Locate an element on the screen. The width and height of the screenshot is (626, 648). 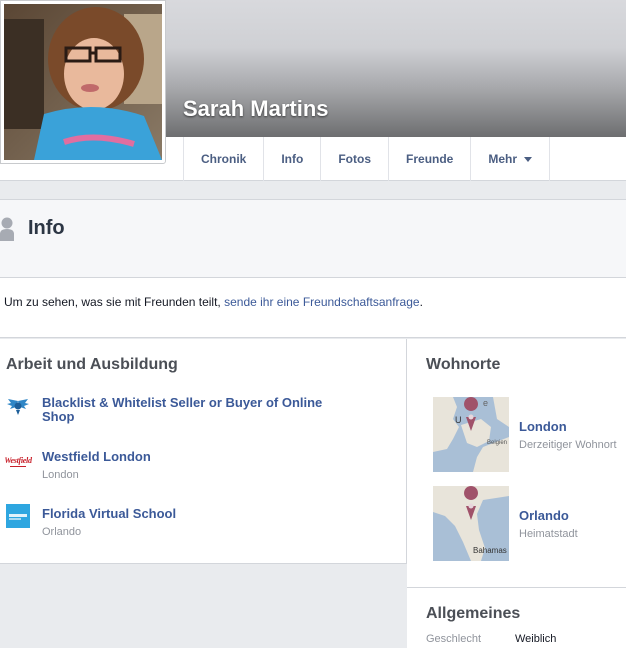
section-title-general: Allgemeines is located at coordinates (473, 613).